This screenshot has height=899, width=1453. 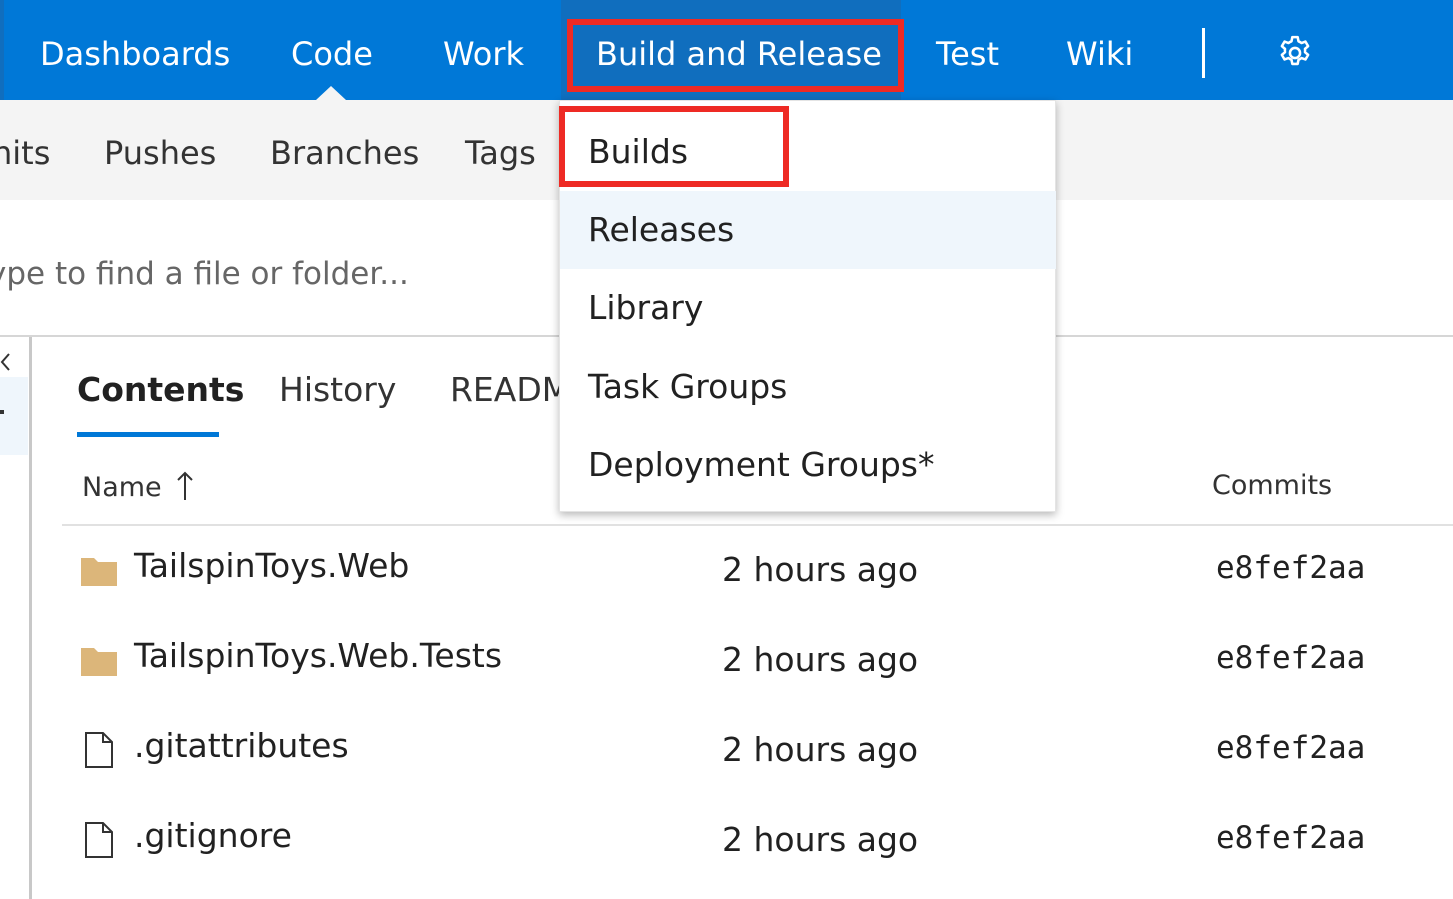 I want to click on nav-wiki: Wiki, so click(x=1099, y=54).